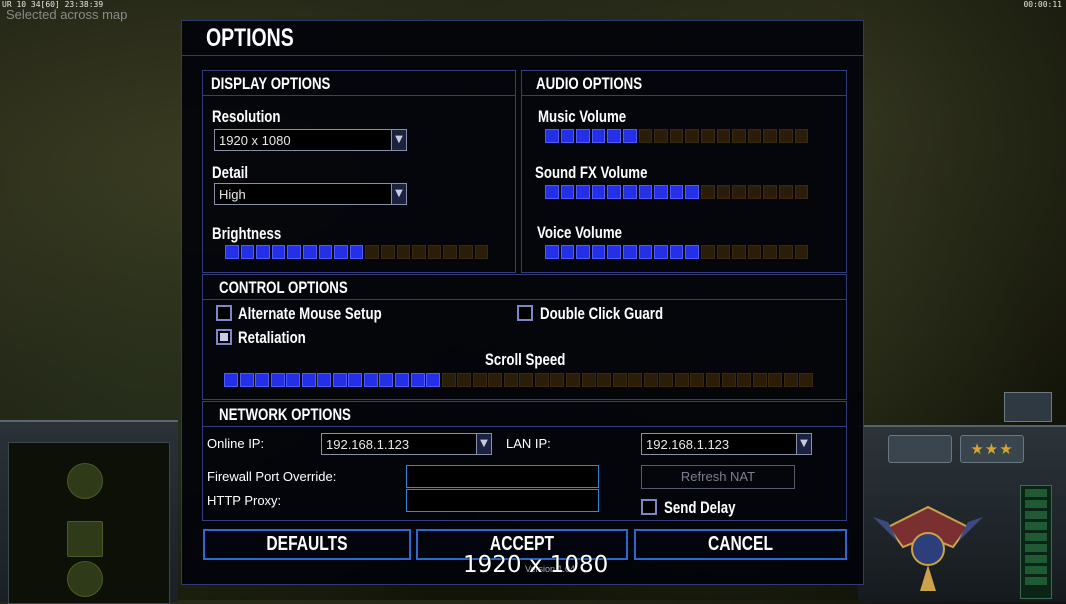 The height and width of the screenshot is (604, 1066). I want to click on refresh-nat-button: Refresh NAT, so click(718, 477).